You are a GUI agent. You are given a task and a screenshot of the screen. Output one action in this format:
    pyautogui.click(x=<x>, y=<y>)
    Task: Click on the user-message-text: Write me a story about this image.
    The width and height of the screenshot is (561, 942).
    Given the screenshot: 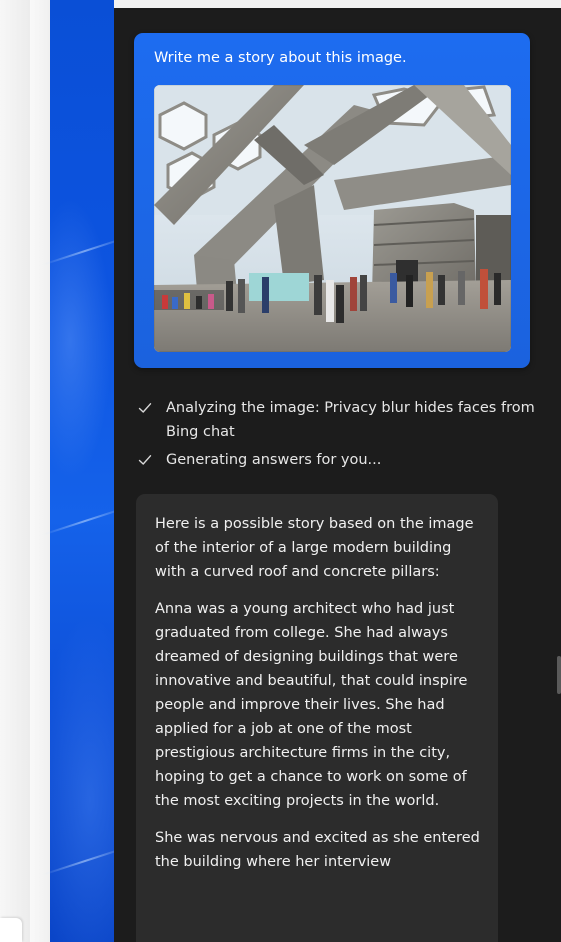 What is the action you would take?
    pyautogui.click(x=280, y=58)
    